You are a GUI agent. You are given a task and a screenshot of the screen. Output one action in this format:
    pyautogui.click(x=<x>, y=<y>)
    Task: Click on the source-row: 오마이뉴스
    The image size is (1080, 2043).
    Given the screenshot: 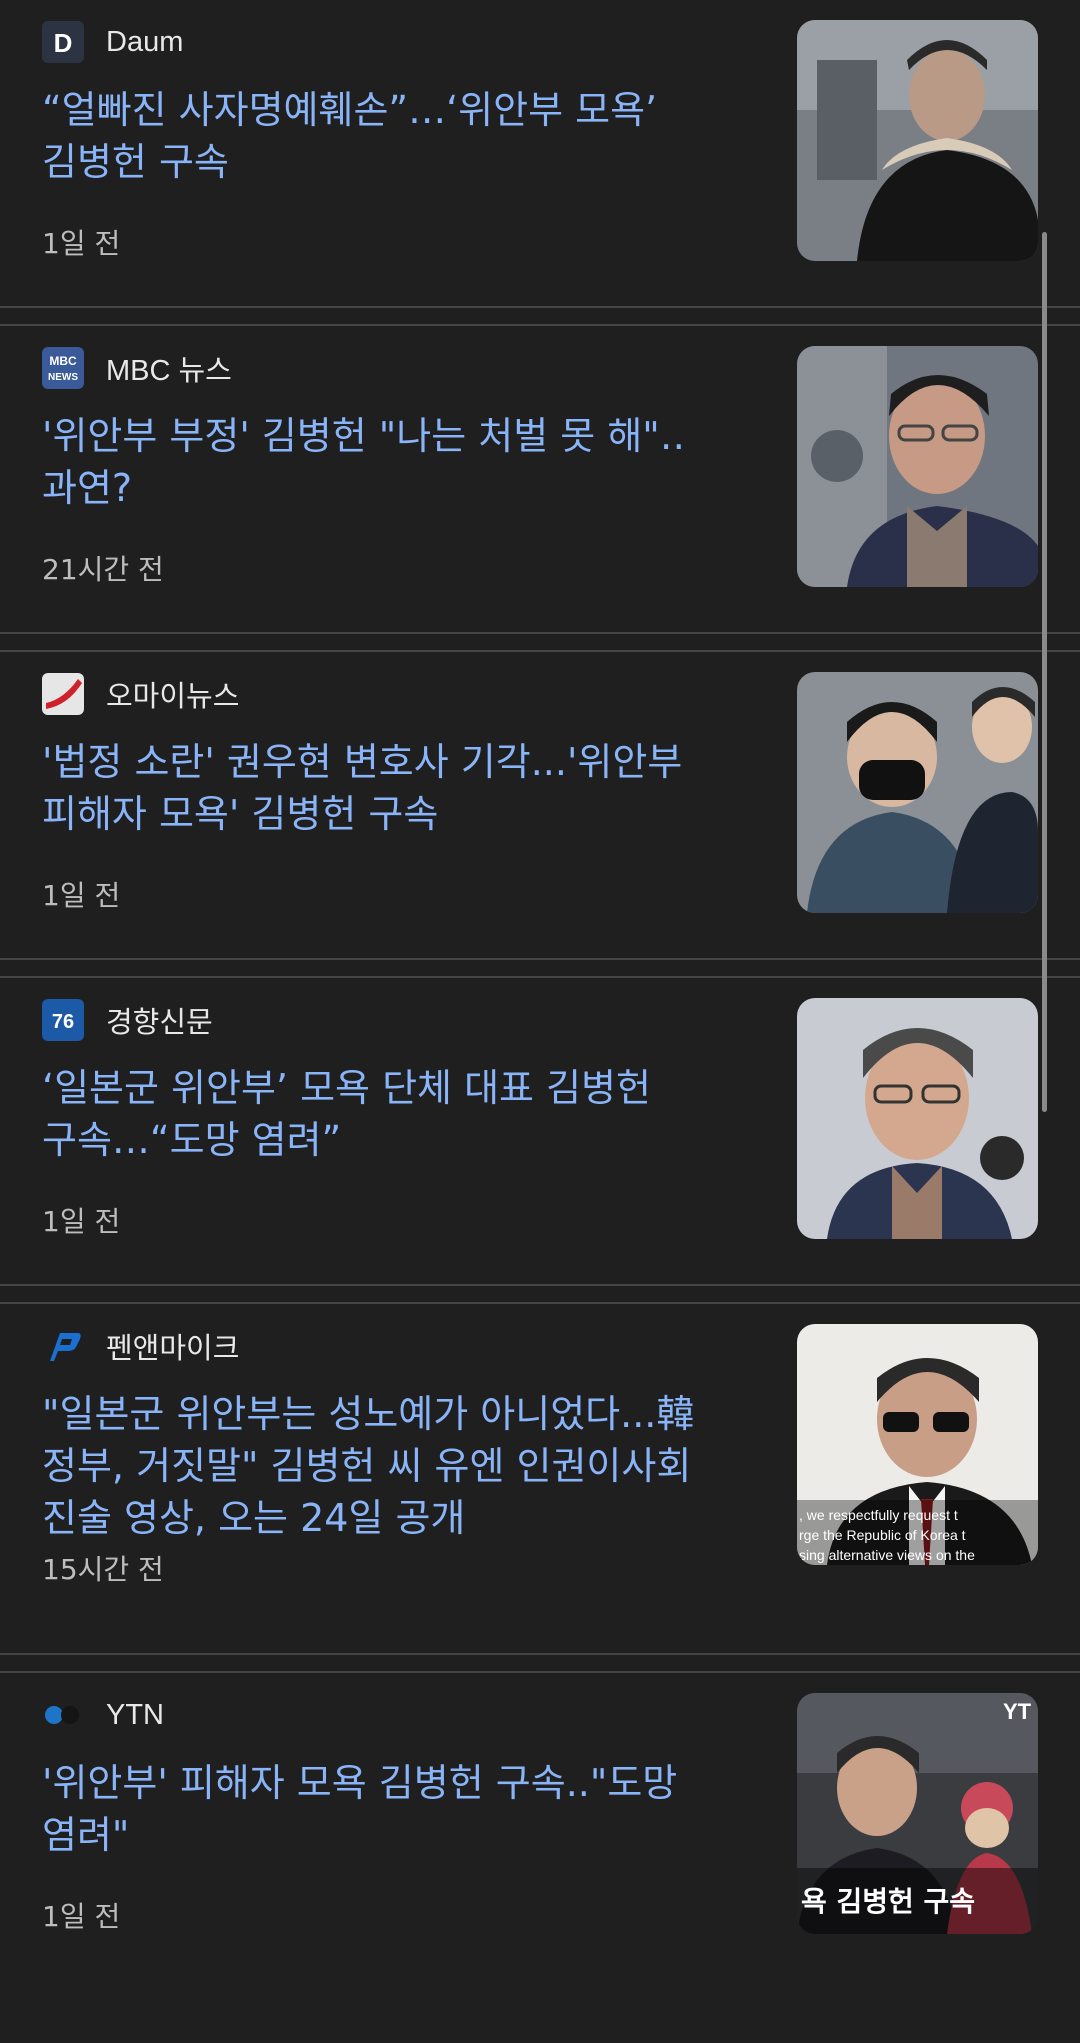 What is the action you would take?
    pyautogui.click(x=140, y=694)
    